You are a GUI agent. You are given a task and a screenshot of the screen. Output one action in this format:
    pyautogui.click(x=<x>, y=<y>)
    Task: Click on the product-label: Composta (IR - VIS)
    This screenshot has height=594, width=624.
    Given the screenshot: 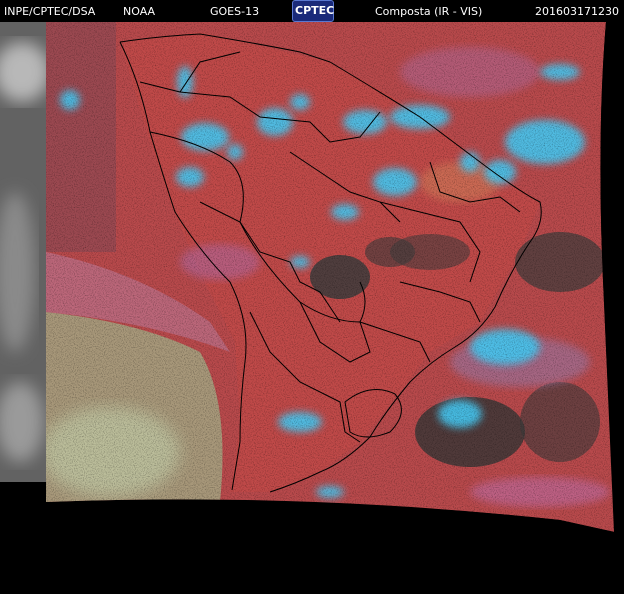 What is the action you would take?
    pyautogui.click(x=429, y=11)
    